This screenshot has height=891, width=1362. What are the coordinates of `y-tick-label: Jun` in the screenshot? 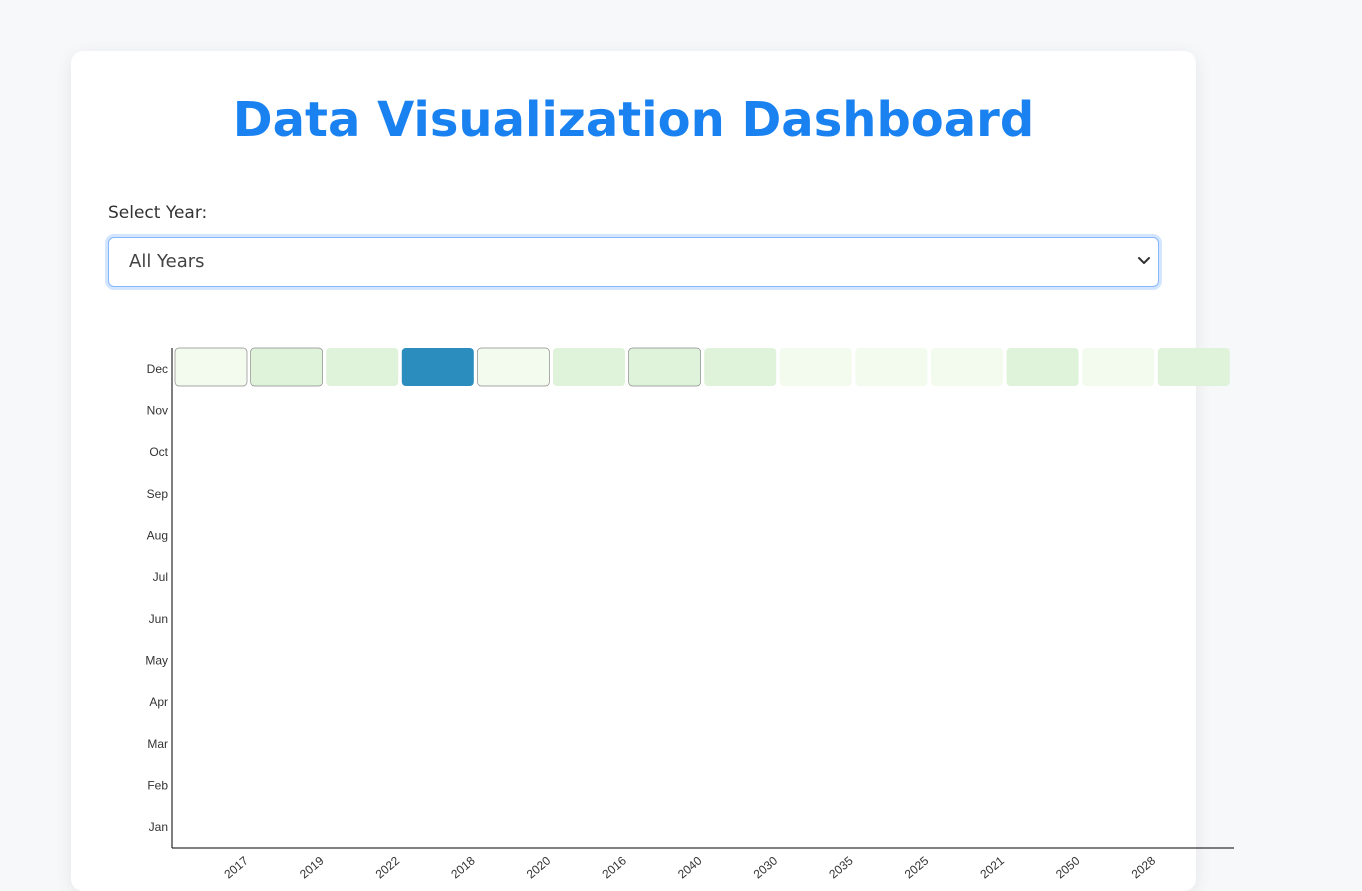 It's located at (158, 619).